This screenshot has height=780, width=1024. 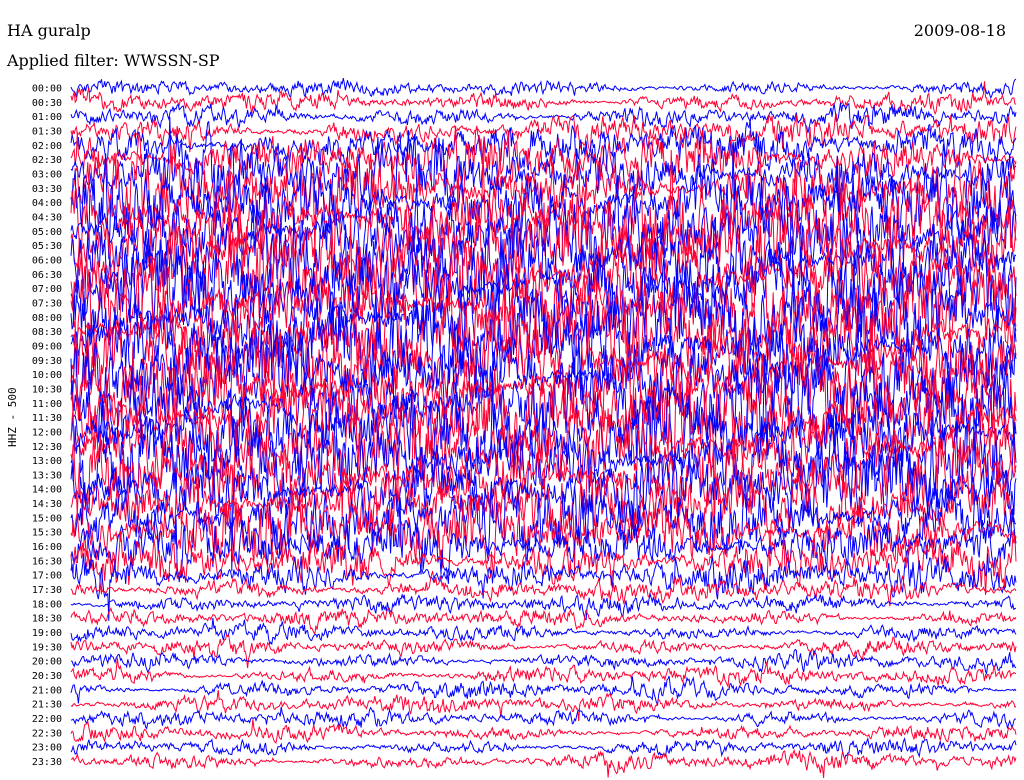 I want to click on row-time-label: 21:30, so click(x=47, y=705).